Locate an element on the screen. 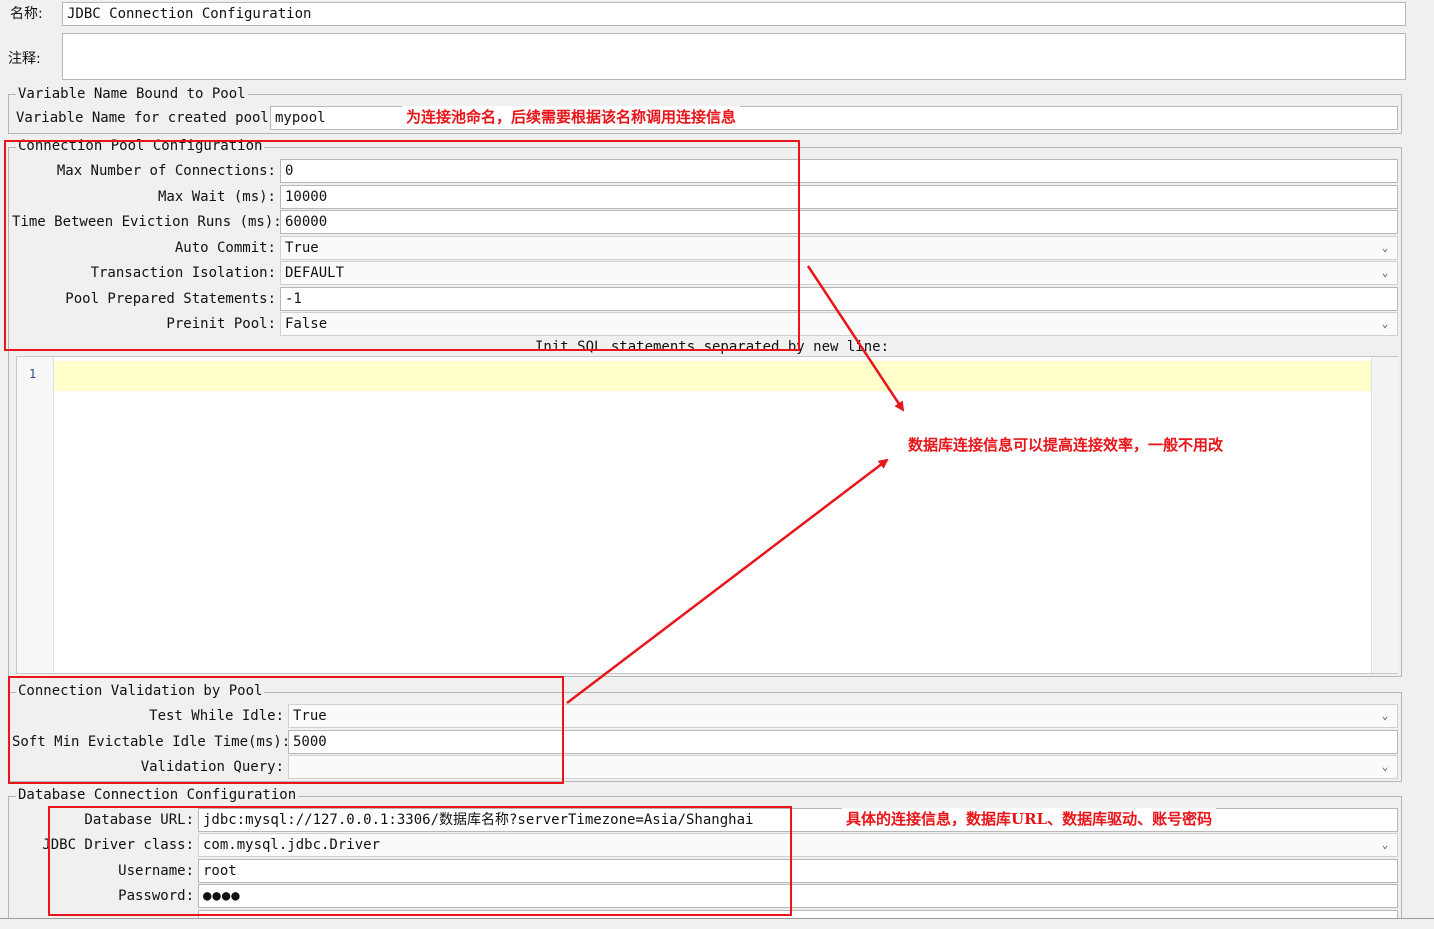 The height and width of the screenshot is (929, 1434). pool-name-note: 为连接池命名，后续需要根据该名称调用连接信息 is located at coordinates (571, 117).